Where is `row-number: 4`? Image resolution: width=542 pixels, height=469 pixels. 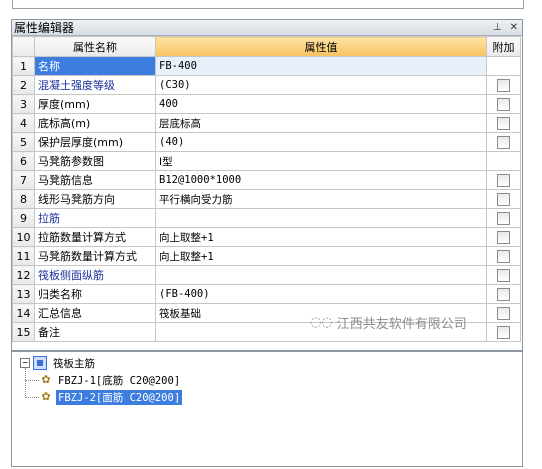
row-number: 4 is located at coordinates (23, 123).